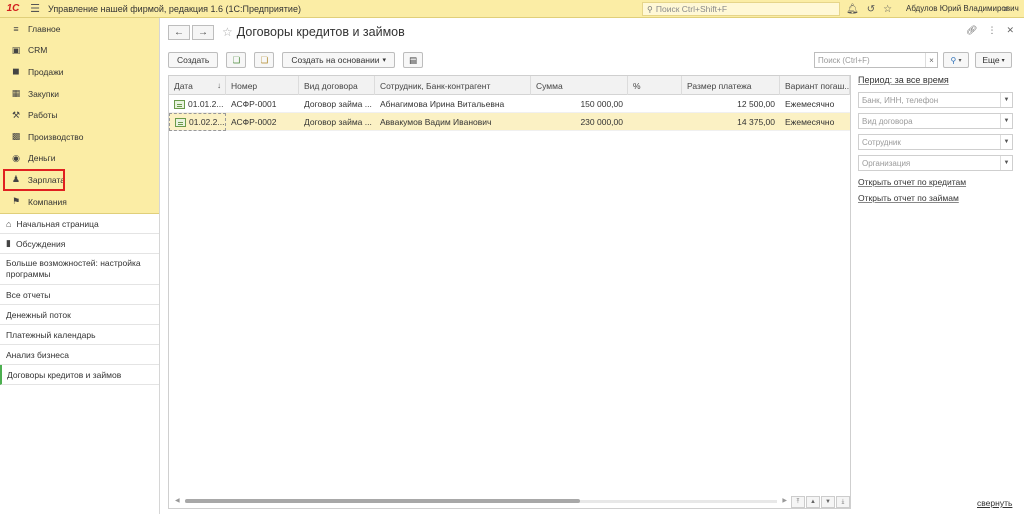 This screenshot has height=514, width=1024. What do you see at coordinates (79, 269) in the screenshot?
I see `nav-more-features: Больше возможностей: настройка программы` at bounding box center [79, 269].